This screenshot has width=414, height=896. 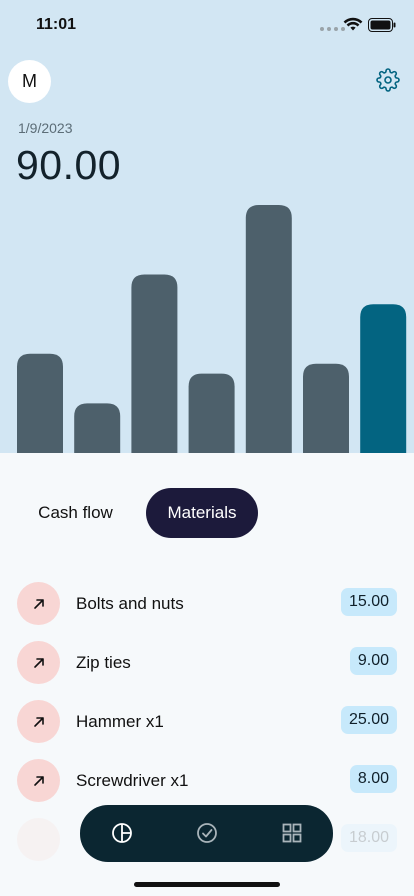 I want to click on item-name: Bolts and nuts, so click(x=130, y=603).